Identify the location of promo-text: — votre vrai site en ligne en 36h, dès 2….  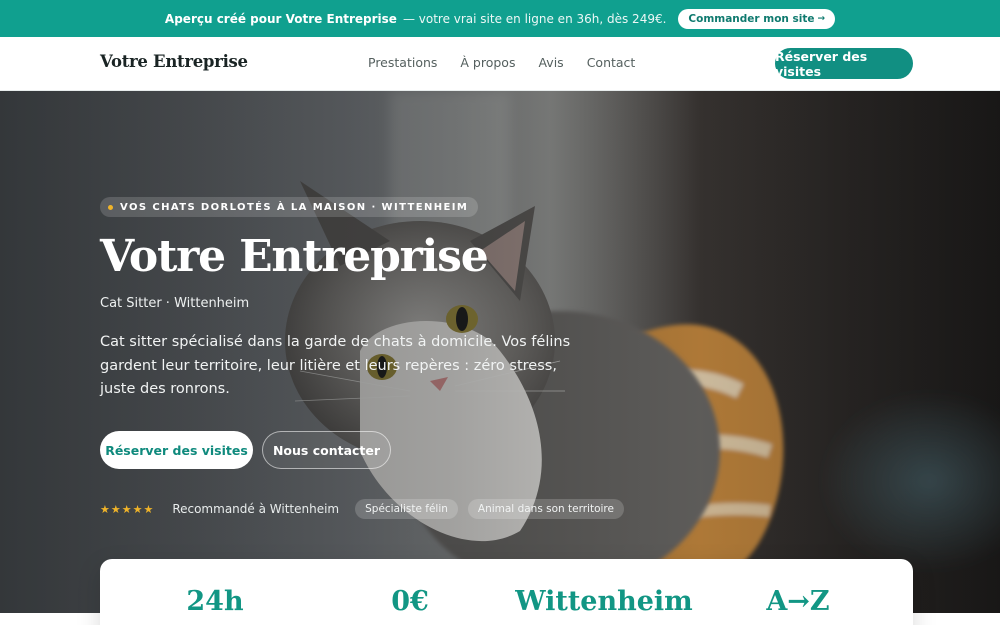
(534, 18).